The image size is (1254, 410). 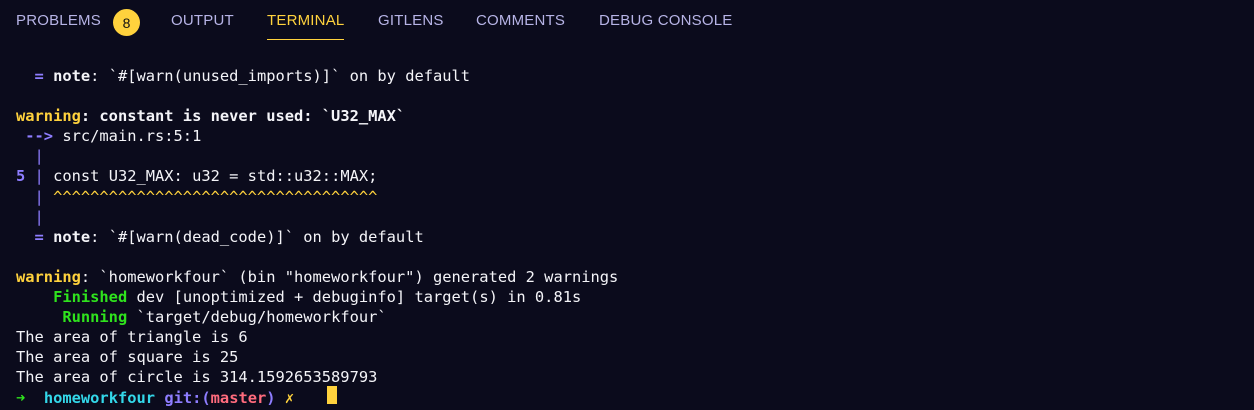 I want to click on program-output-line: The area of circle is 314.1592653589793, so click(x=197, y=377).